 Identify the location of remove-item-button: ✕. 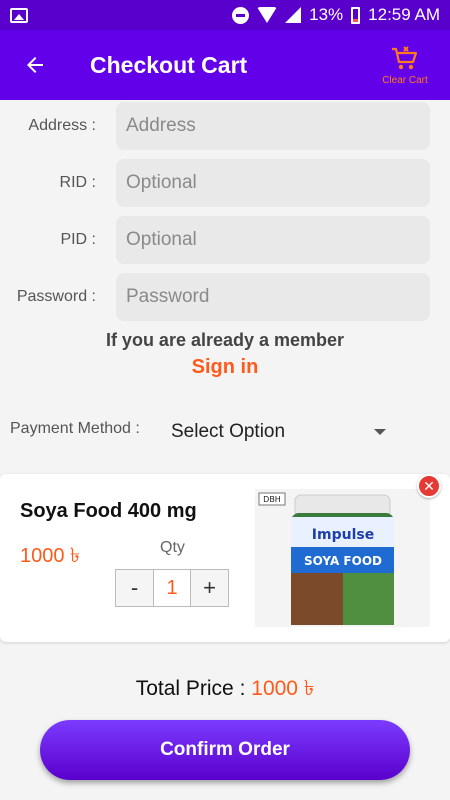
(429, 486).